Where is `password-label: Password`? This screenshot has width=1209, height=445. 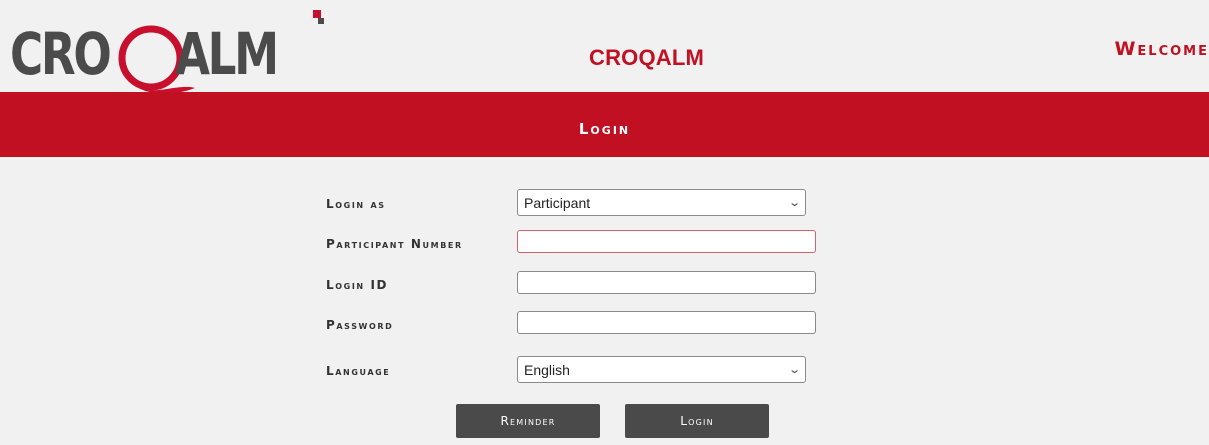
password-label: Password is located at coordinates (360, 325).